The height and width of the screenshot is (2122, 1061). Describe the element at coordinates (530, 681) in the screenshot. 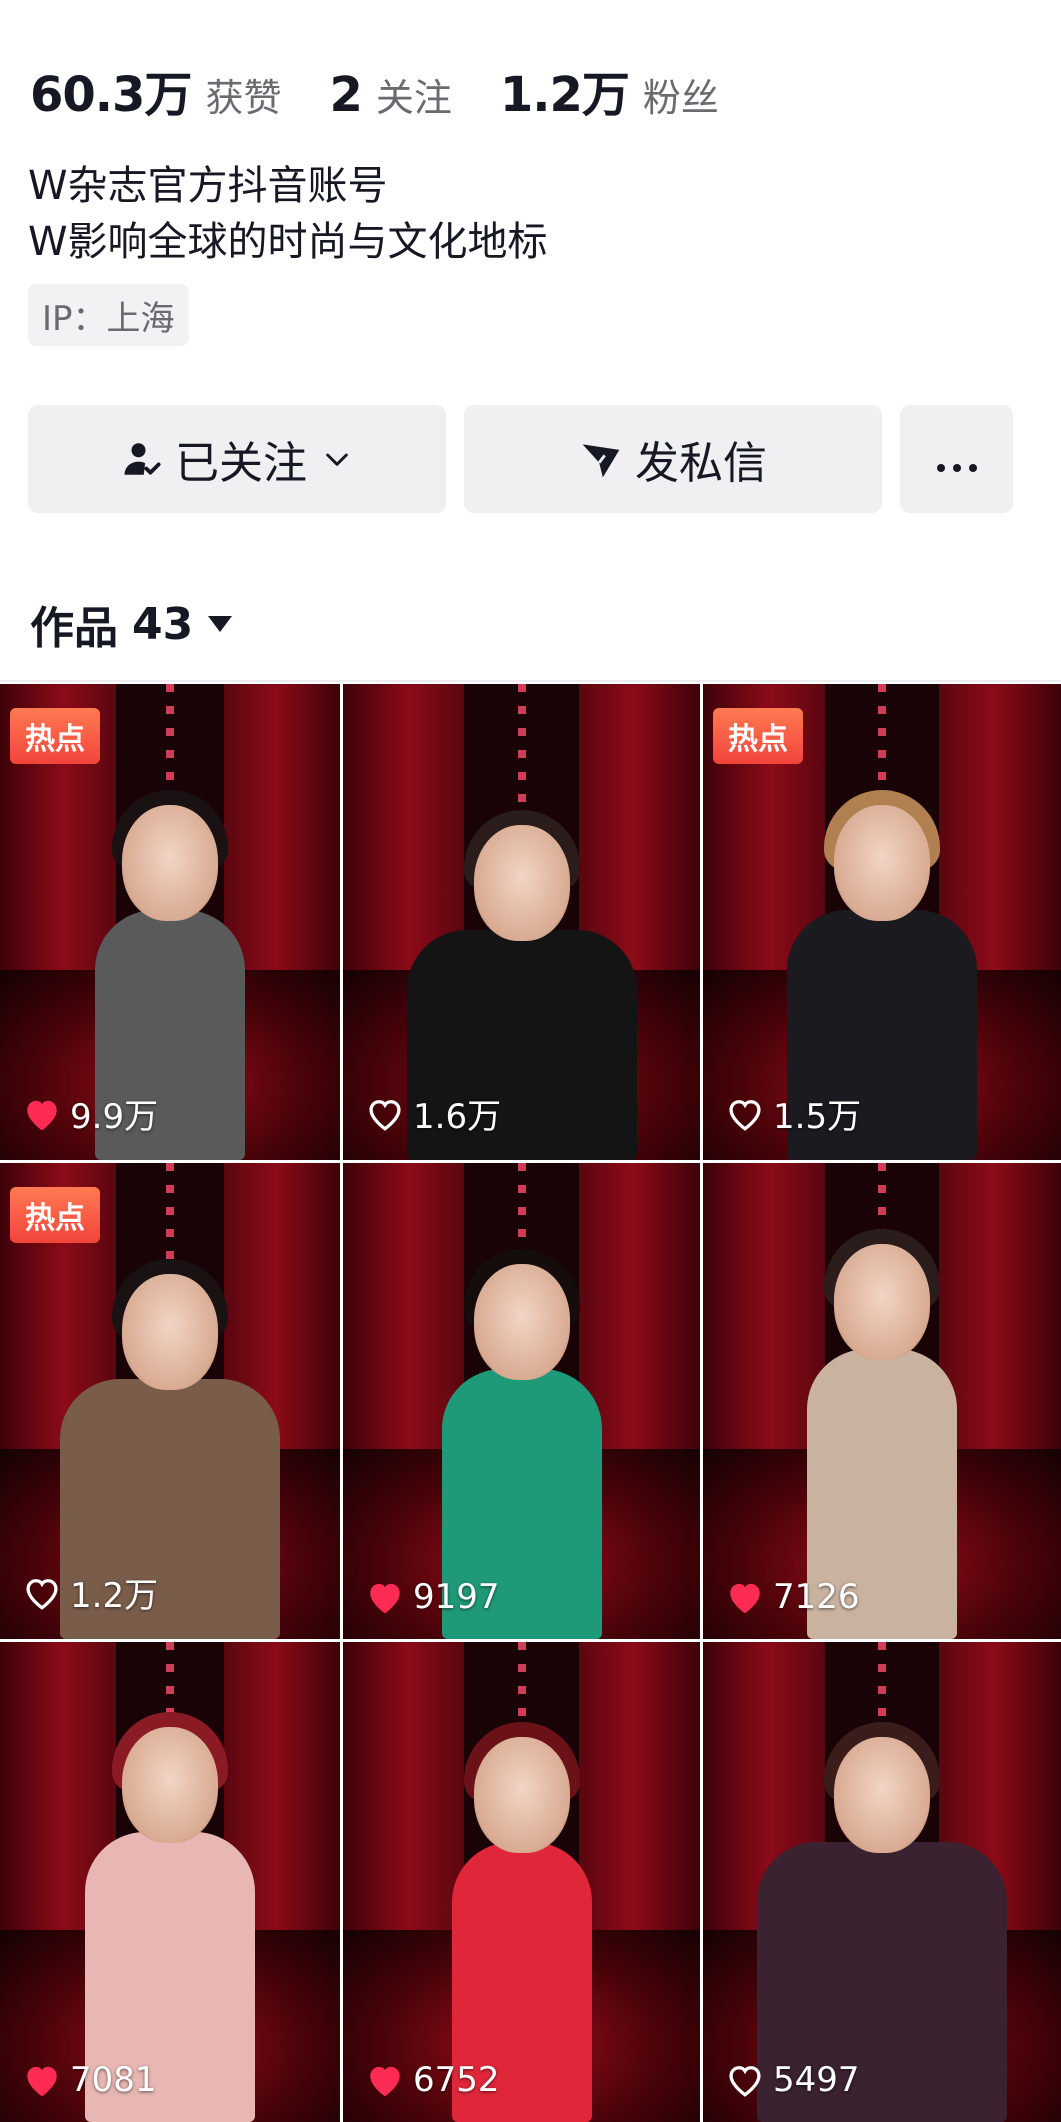

I see `divider` at that location.